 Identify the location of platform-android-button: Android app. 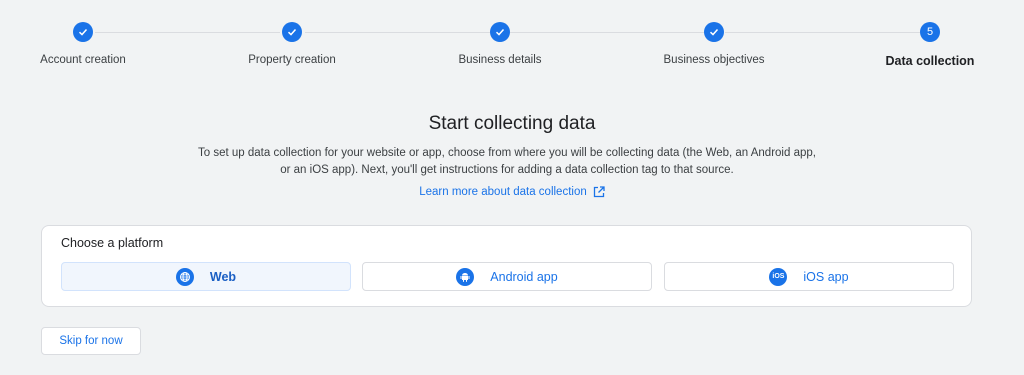
(507, 276).